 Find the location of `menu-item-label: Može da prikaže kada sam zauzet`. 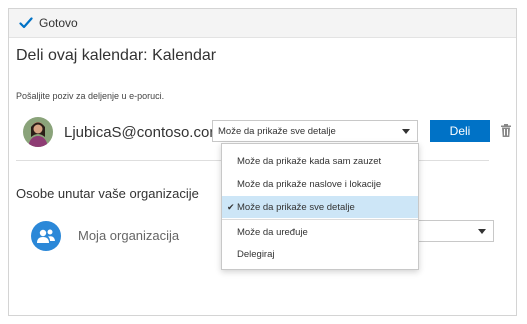

menu-item-label: Može da prikaže kada sam zauzet is located at coordinates (309, 161).